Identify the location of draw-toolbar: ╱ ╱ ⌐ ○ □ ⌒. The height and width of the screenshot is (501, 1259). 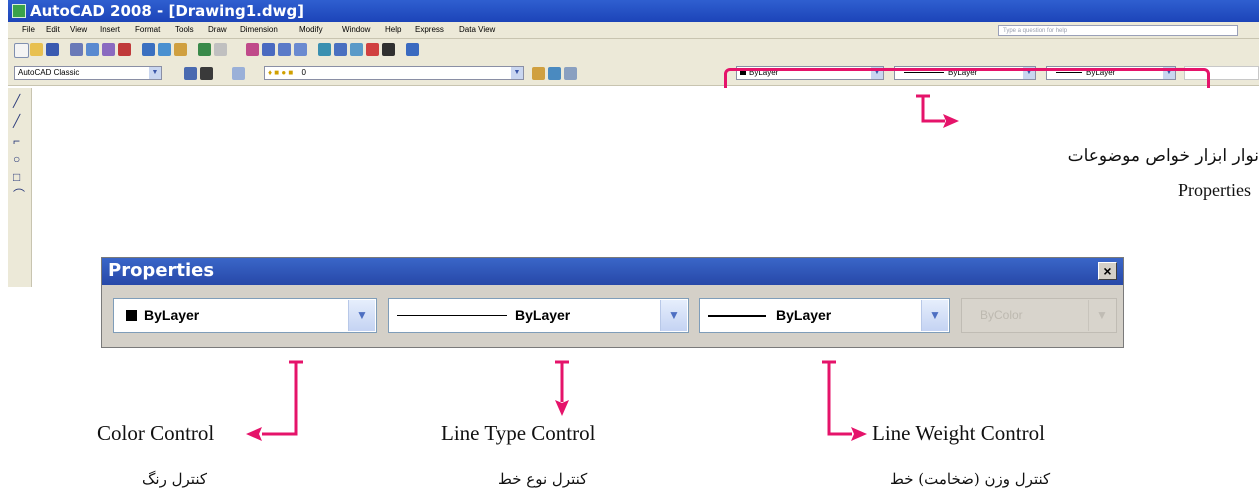
(20, 187).